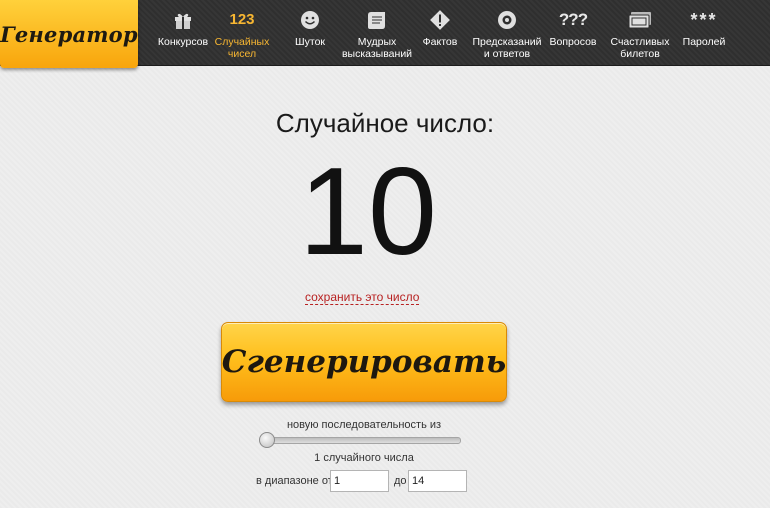 The image size is (770, 508). Describe the element at coordinates (364, 362) in the screenshot. I see `generate-button: Сгенерировать` at that location.